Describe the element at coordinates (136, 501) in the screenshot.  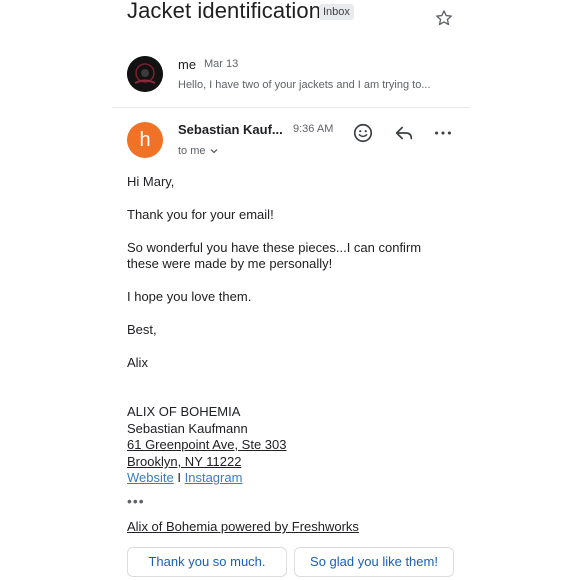
I see `show-trimmed-icon: •••` at that location.